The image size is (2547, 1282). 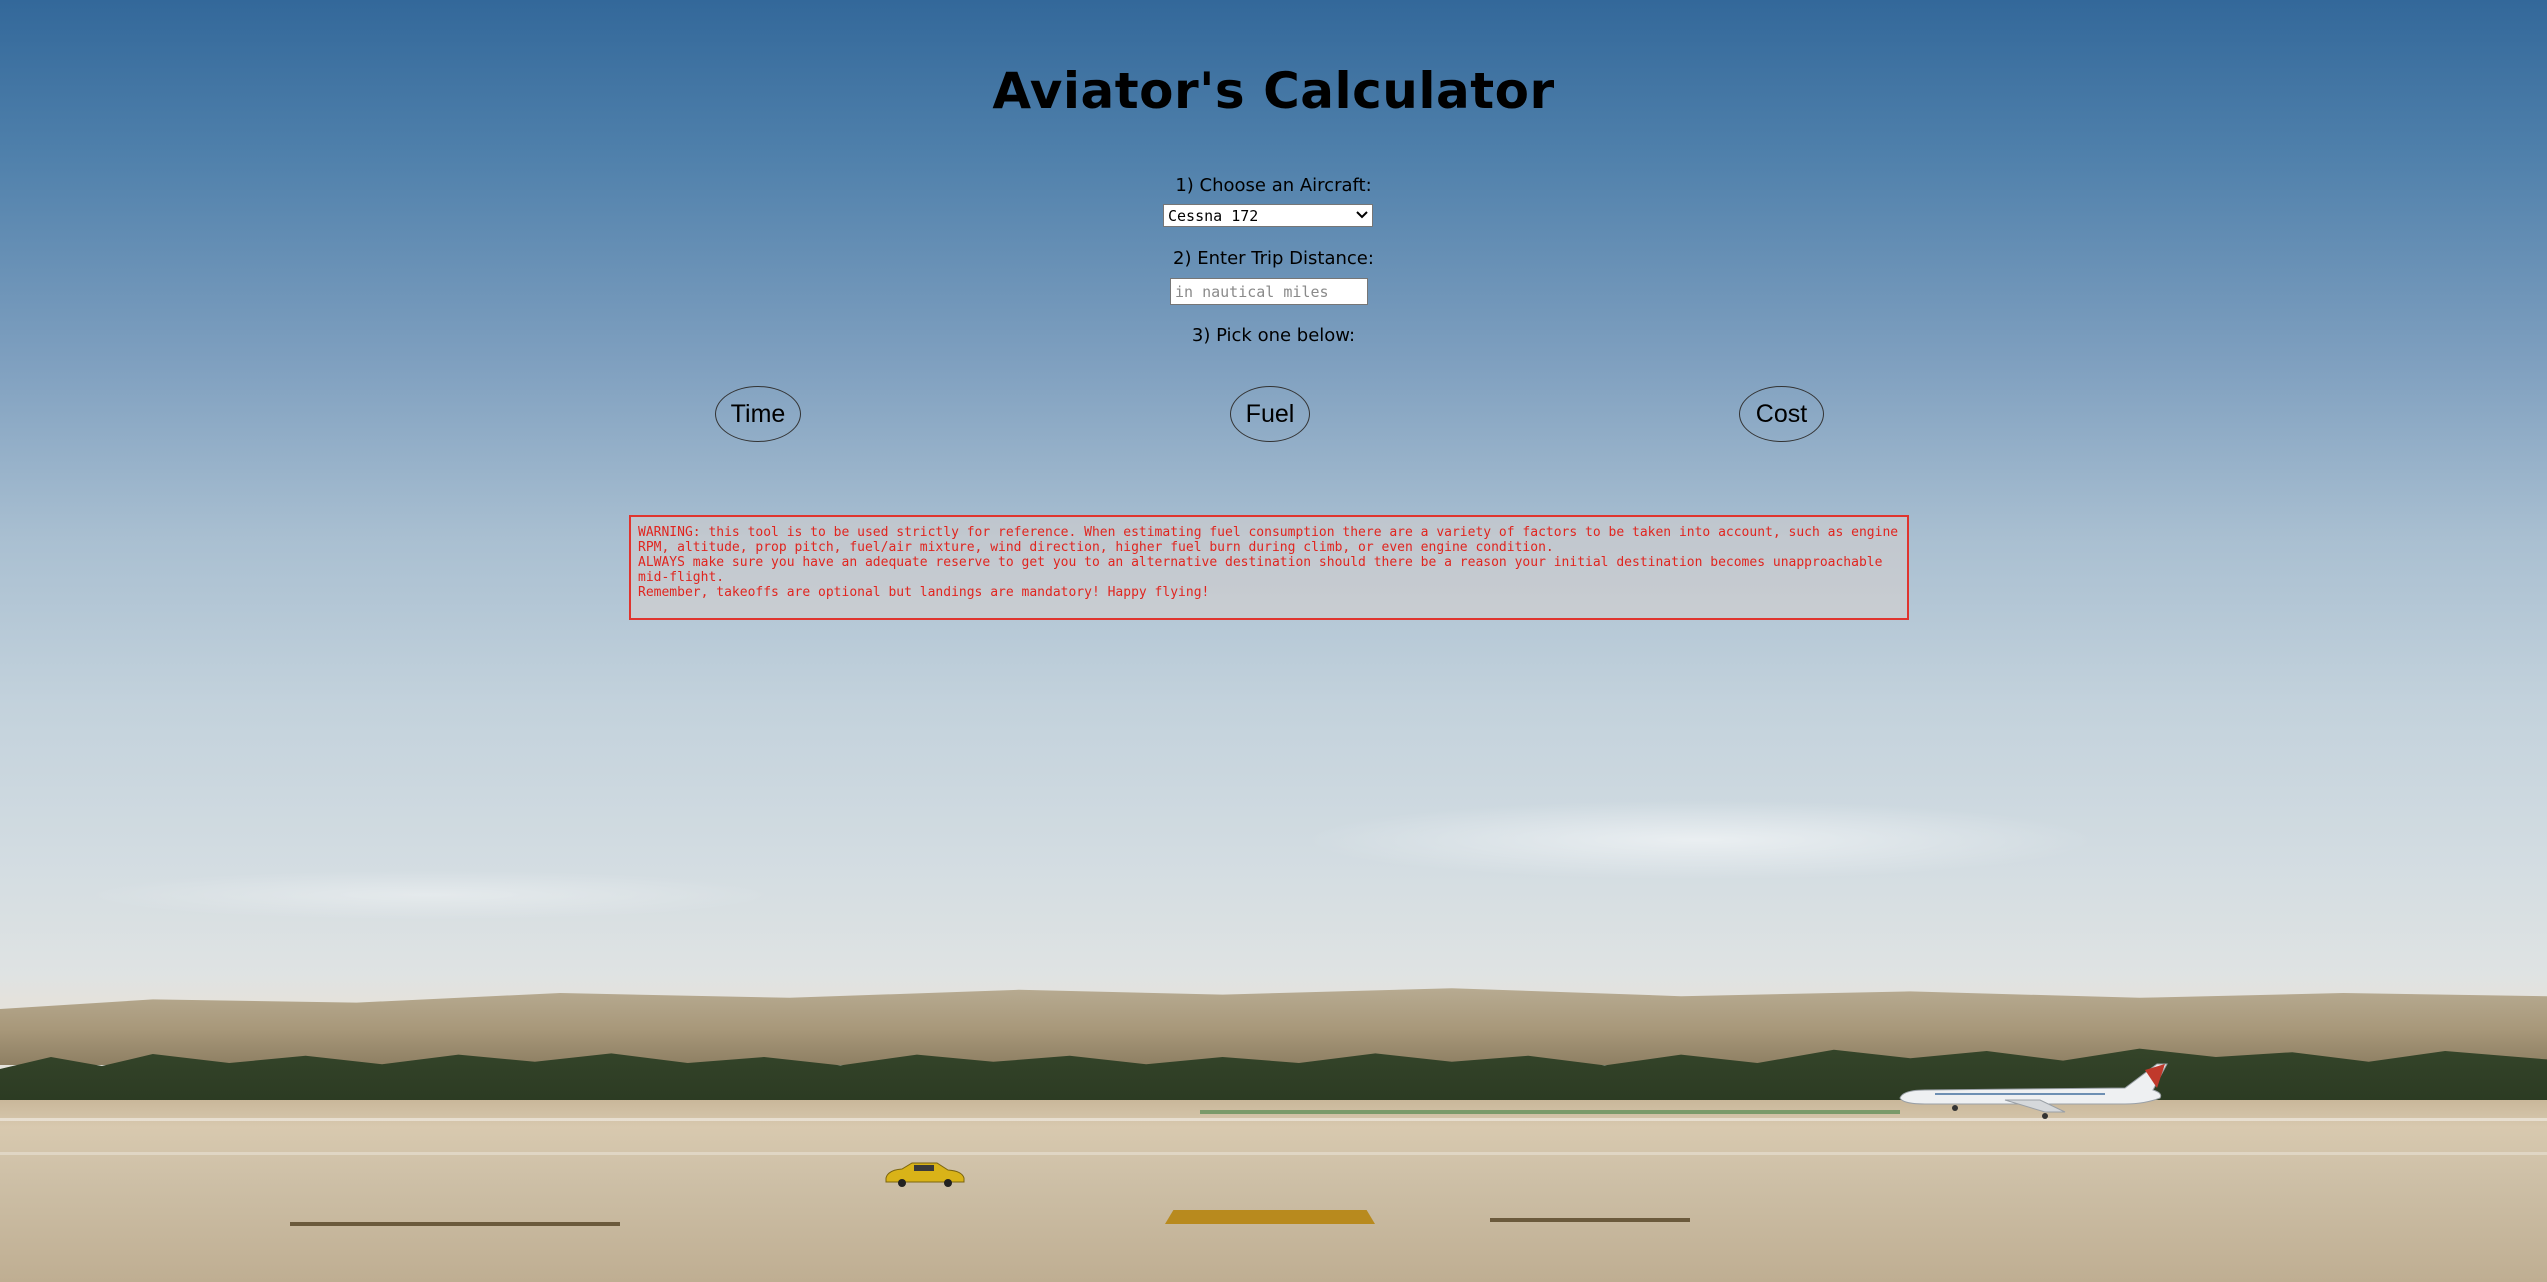 What do you see at coordinates (758, 414) in the screenshot?
I see `time-button: Time` at bounding box center [758, 414].